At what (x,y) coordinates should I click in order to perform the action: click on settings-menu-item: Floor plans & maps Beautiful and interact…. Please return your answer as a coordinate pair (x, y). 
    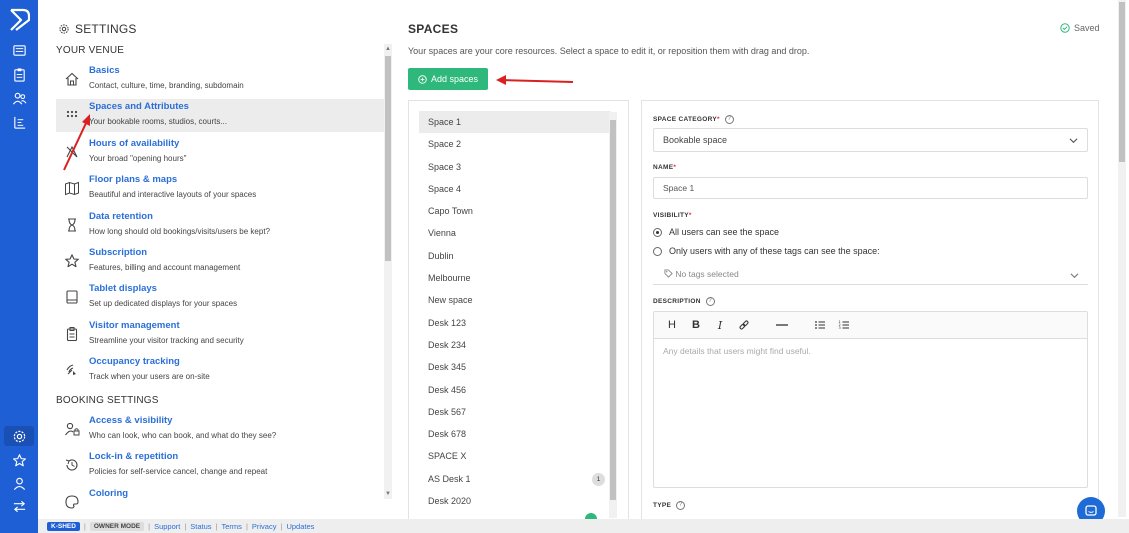
    Looking at the image, I should click on (220, 188).